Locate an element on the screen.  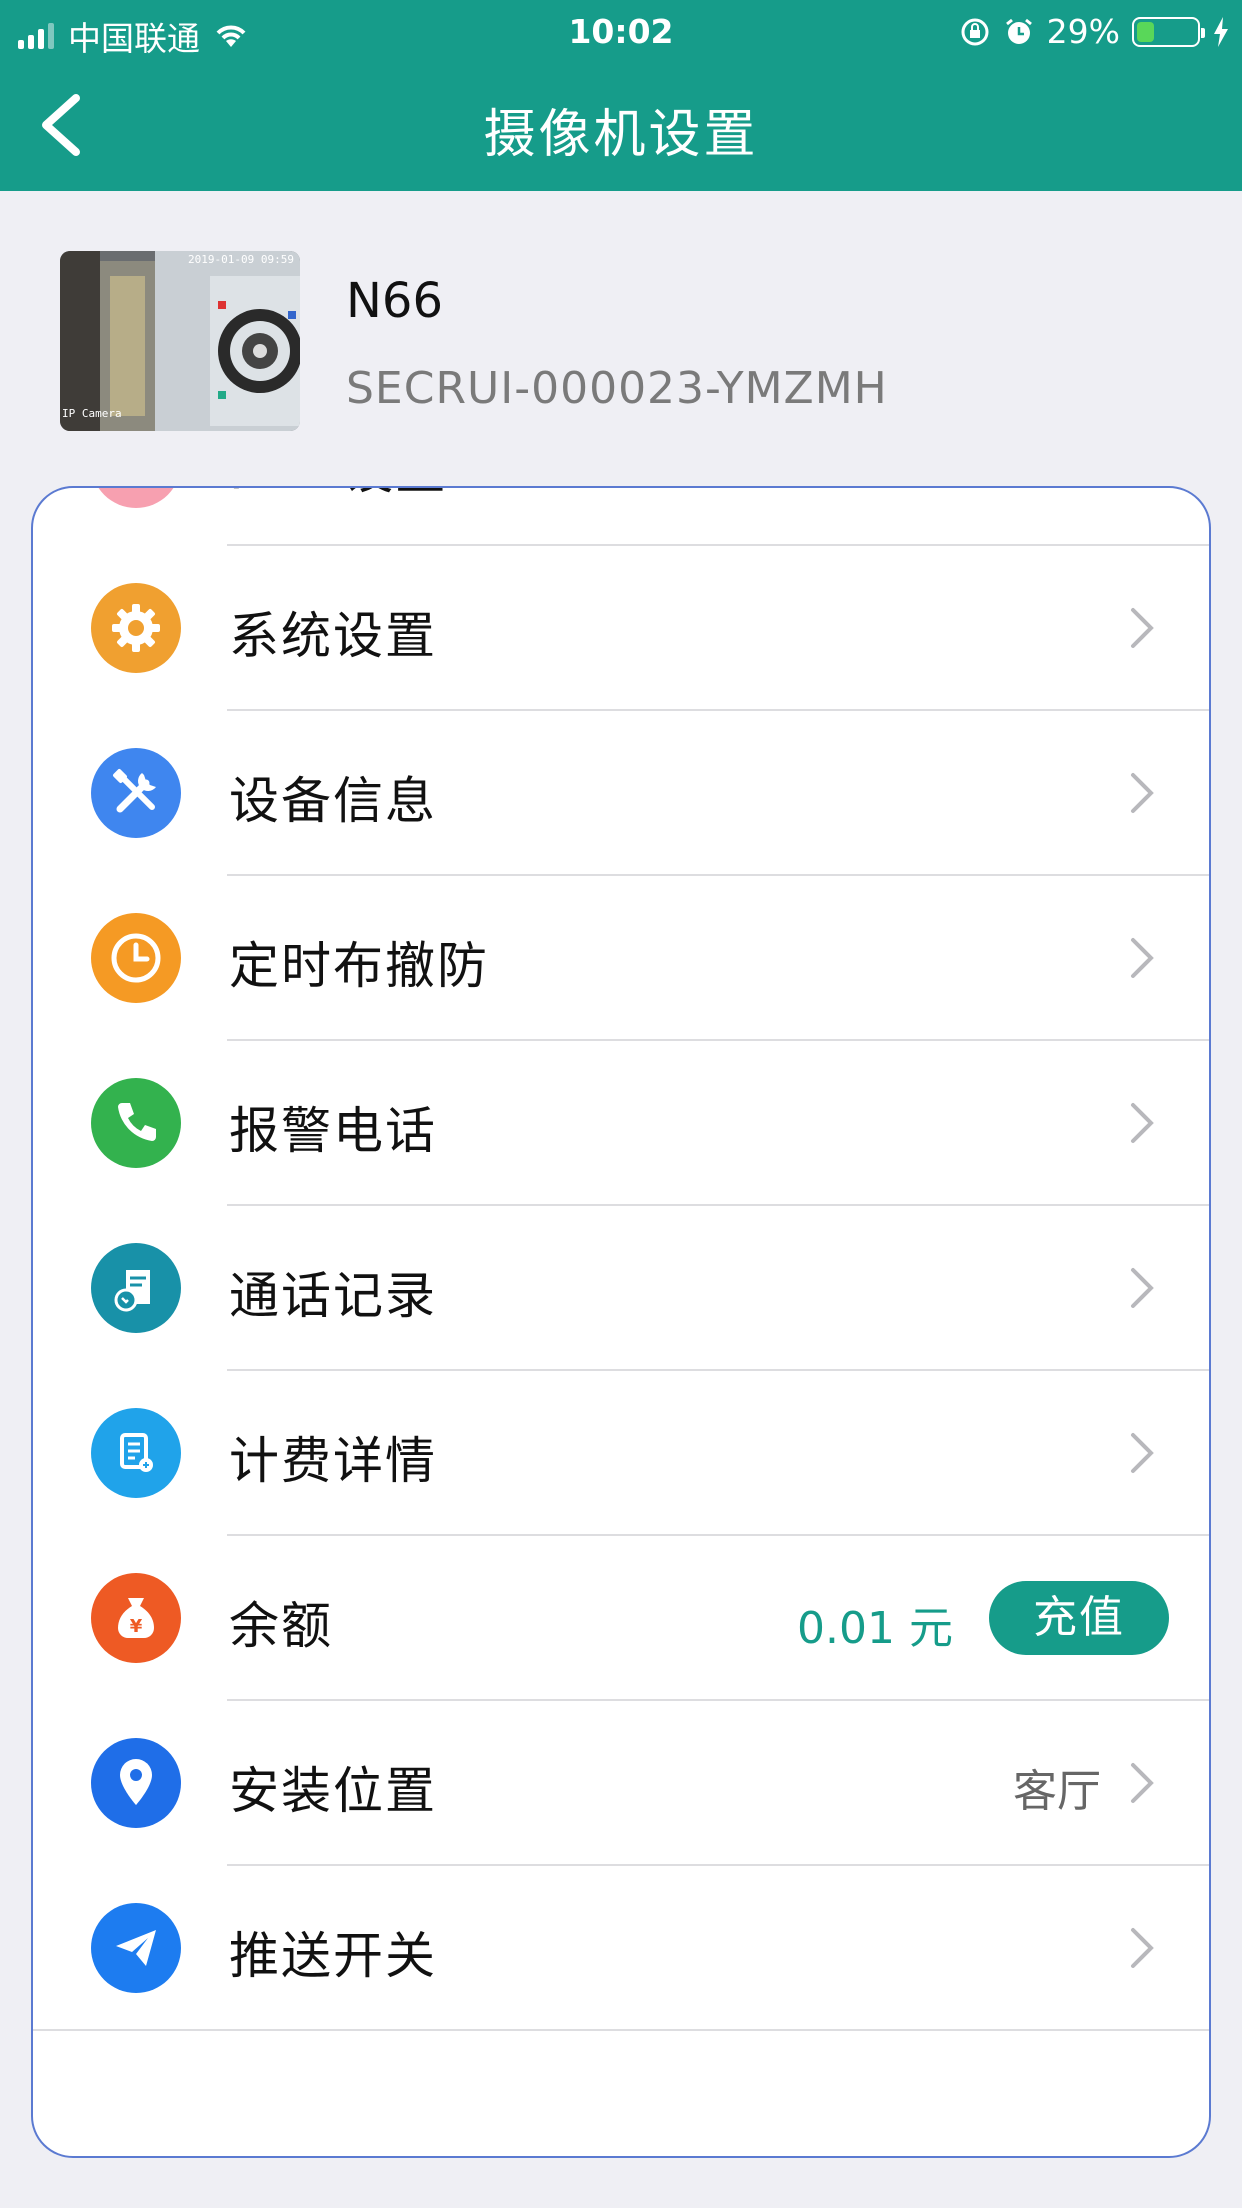
status-bar: 中国联通 10:02 29% is located at coordinates (621, 31).